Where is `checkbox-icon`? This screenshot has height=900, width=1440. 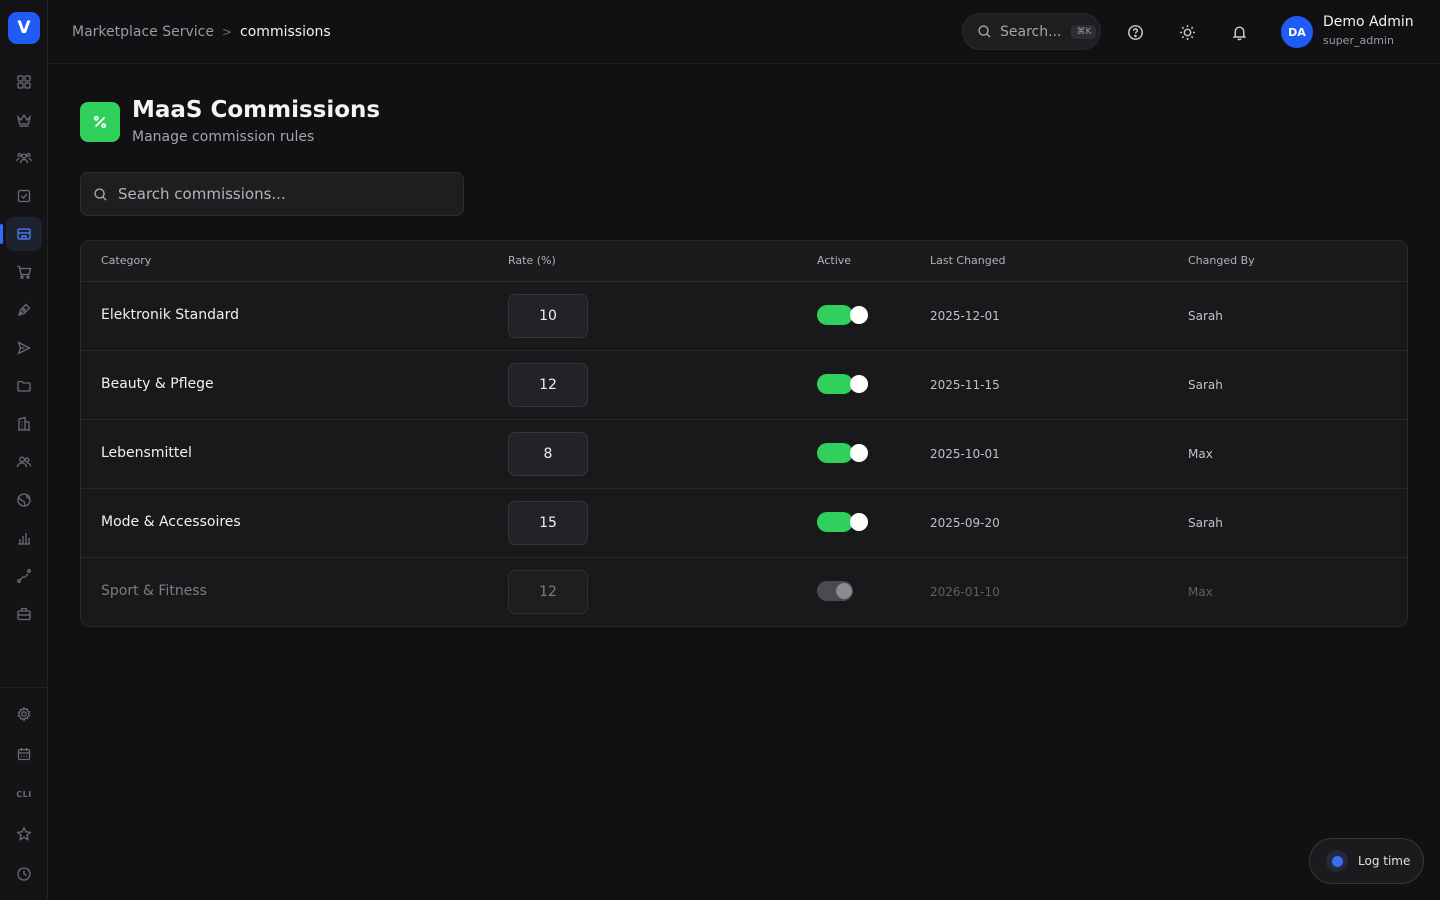
checkbox-icon is located at coordinates (24, 196).